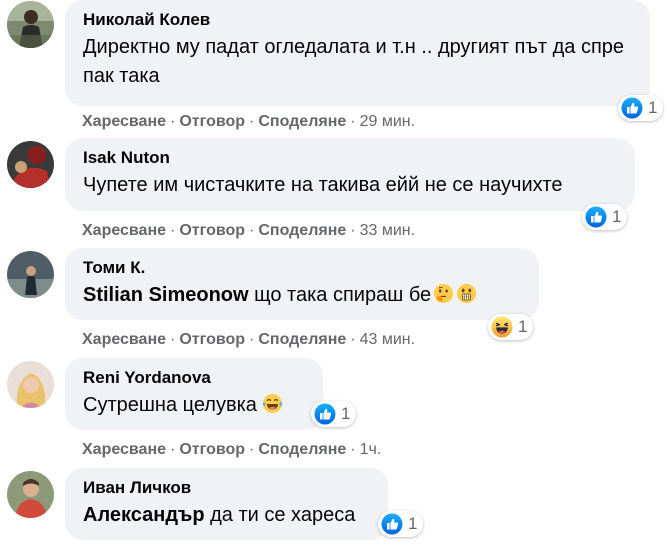 The height and width of the screenshot is (546, 666). What do you see at coordinates (502, 327) in the screenshot?
I see `haha-icon` at bounding box center [502, 327].